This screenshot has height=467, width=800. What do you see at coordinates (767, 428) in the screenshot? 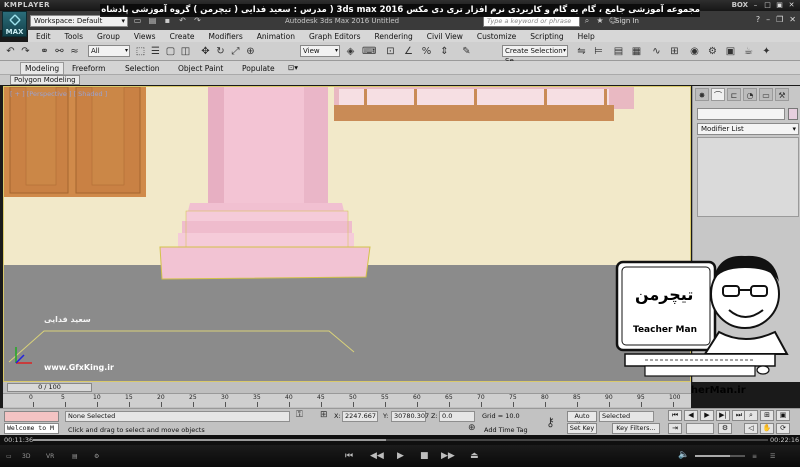
I see `pan-icon: ✋` at bounding box center [767, 428].